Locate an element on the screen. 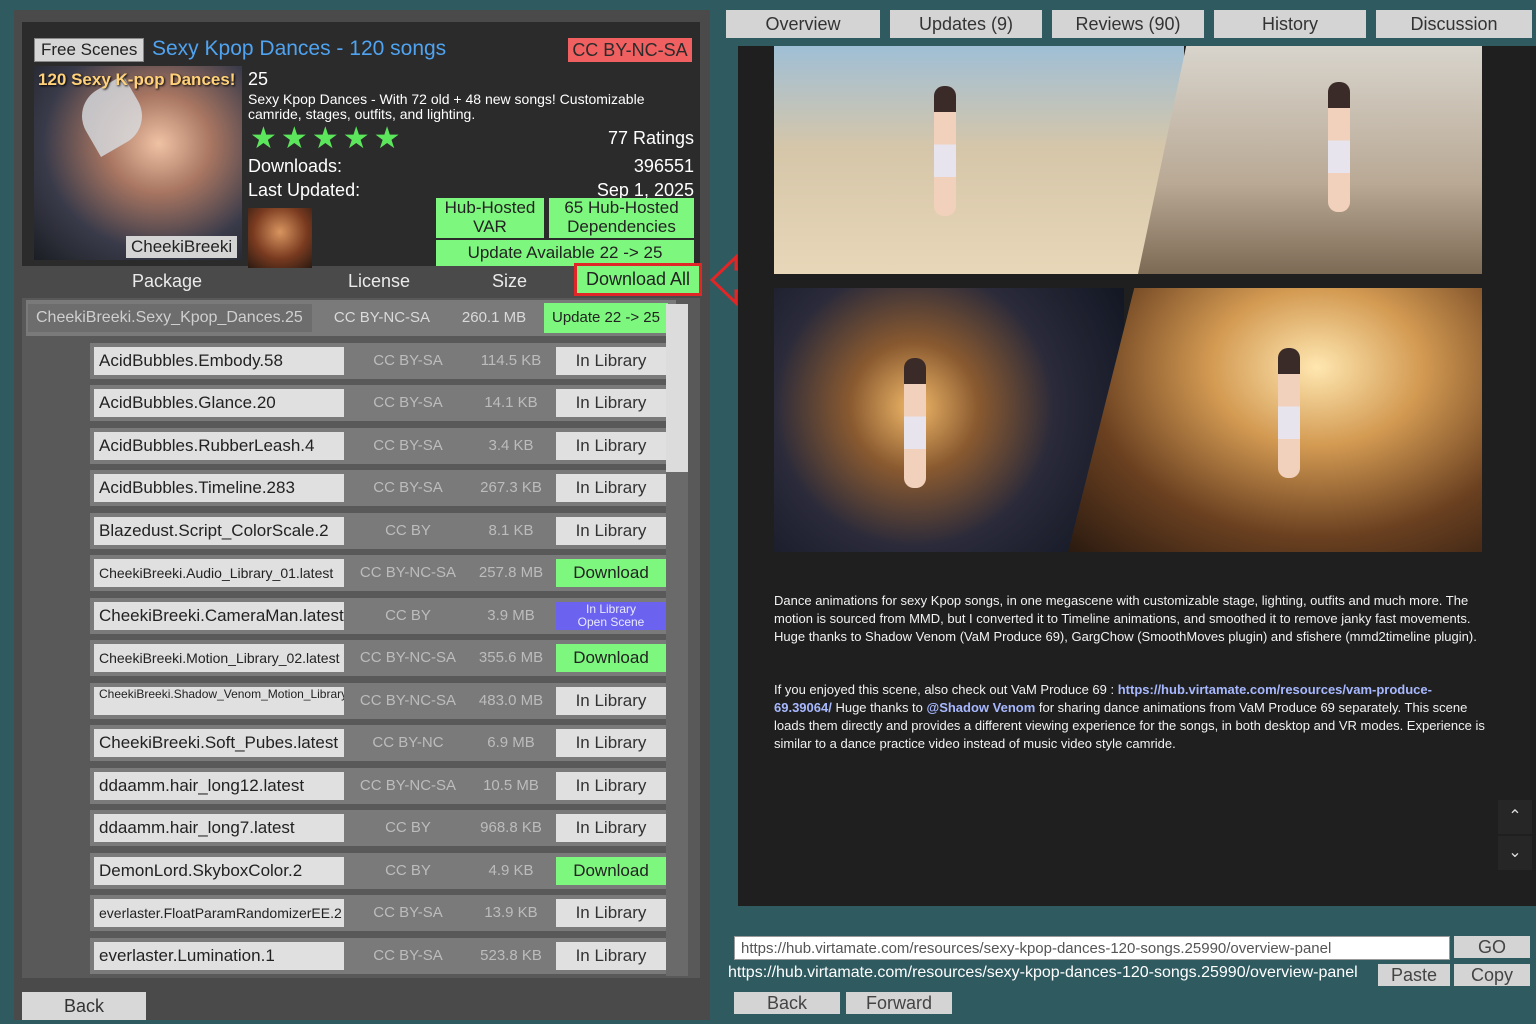  category-tag: Free Scenes is located at coordinates (89, 50).